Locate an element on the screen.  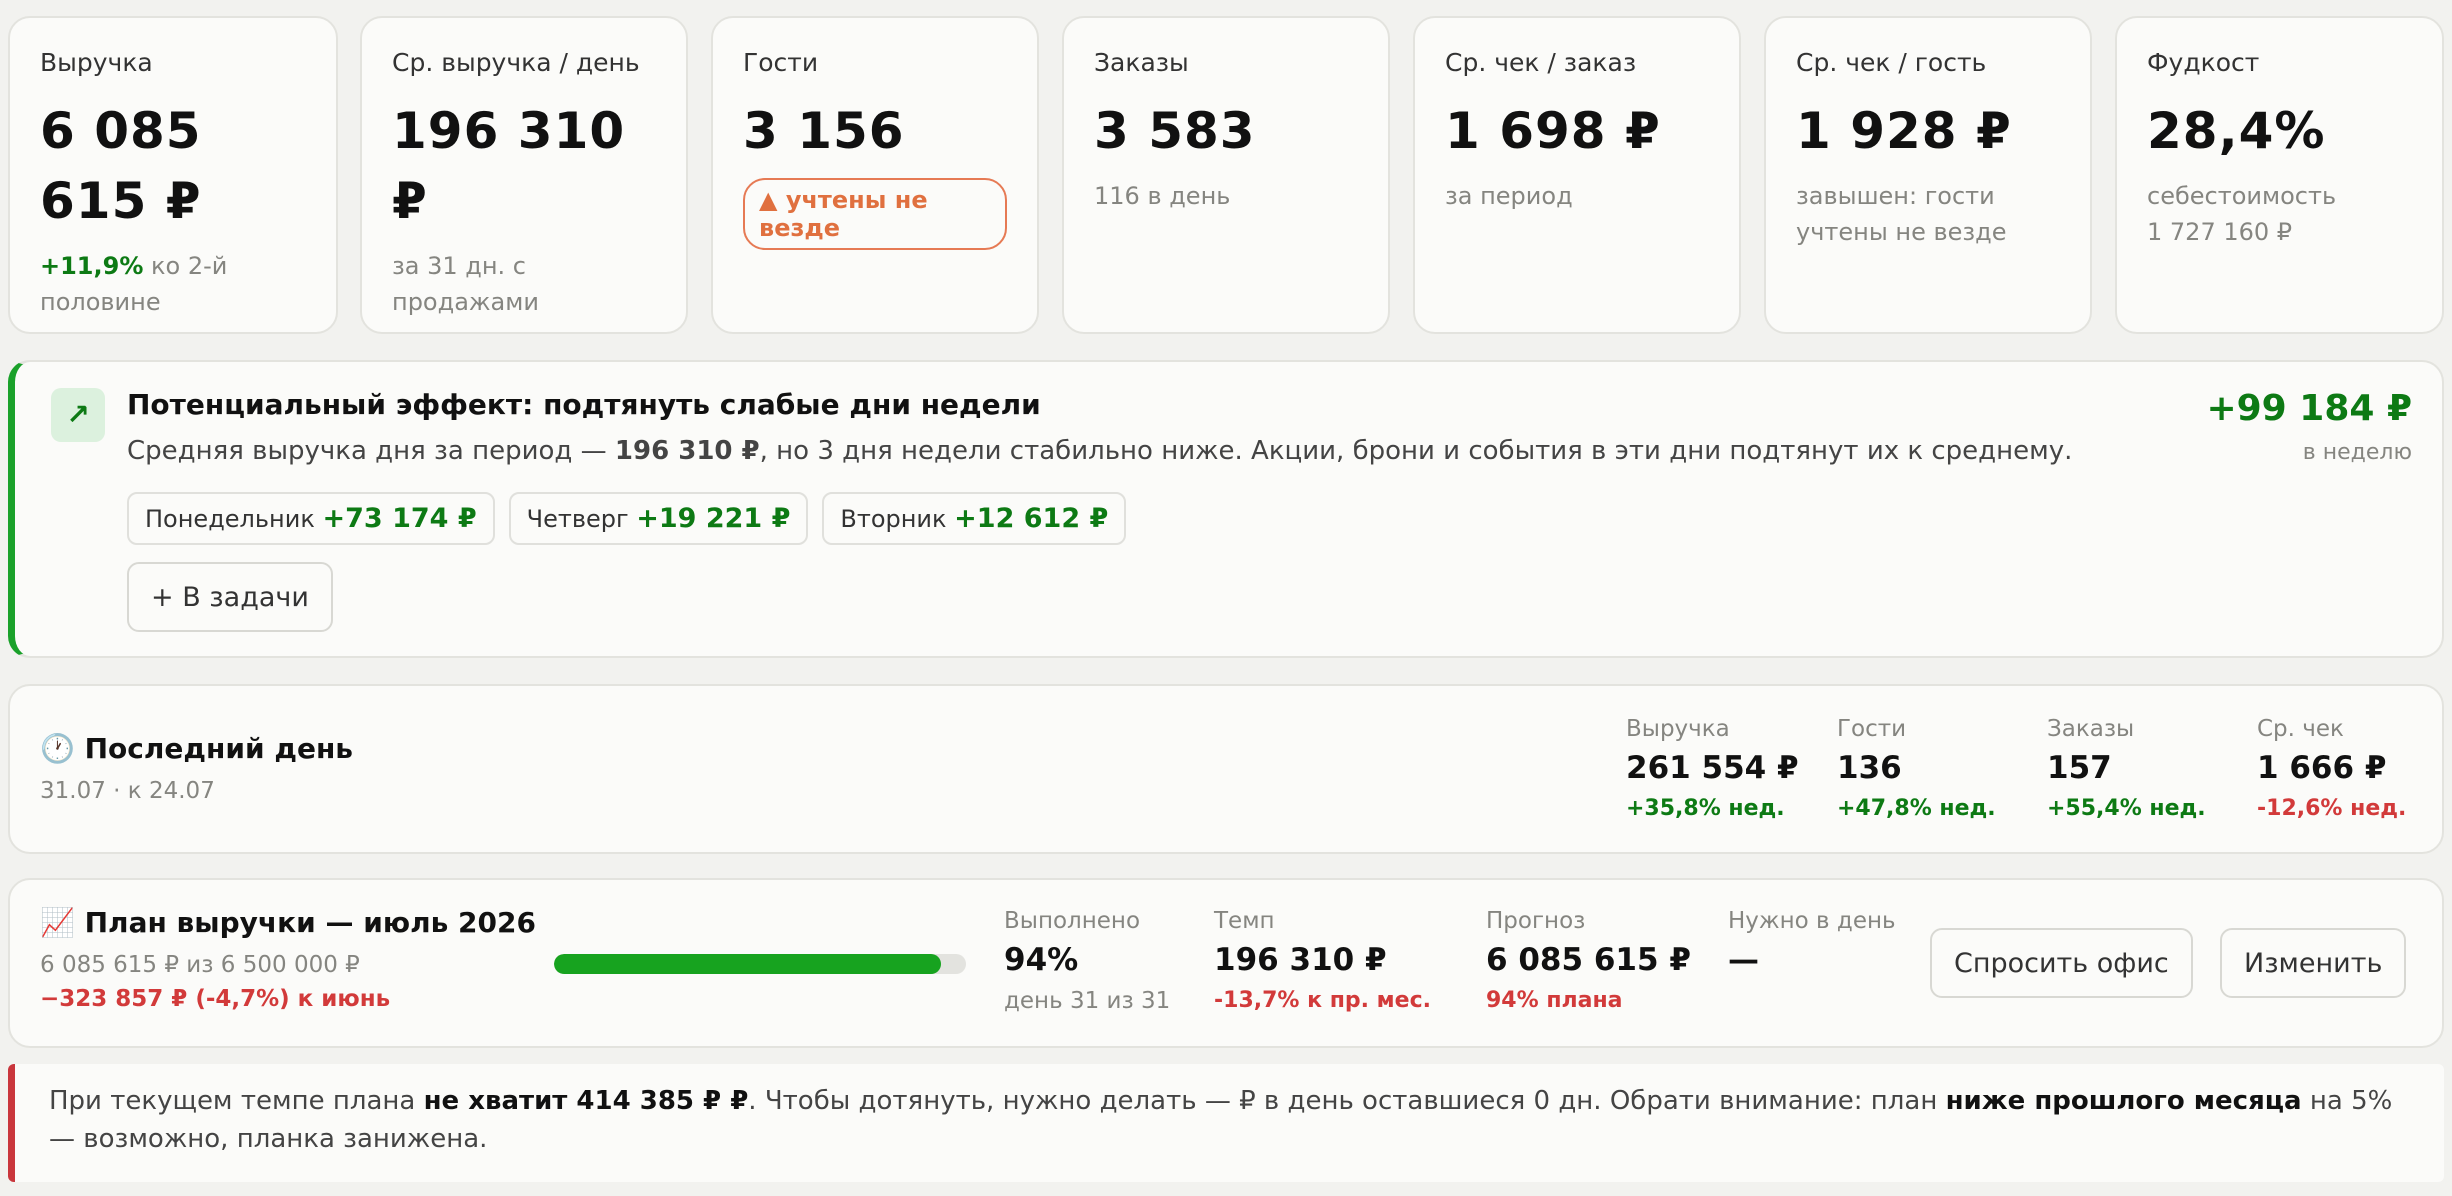
weekday-chip: Понедельник +73 174 ₽ is located at coordinates (311, 518).